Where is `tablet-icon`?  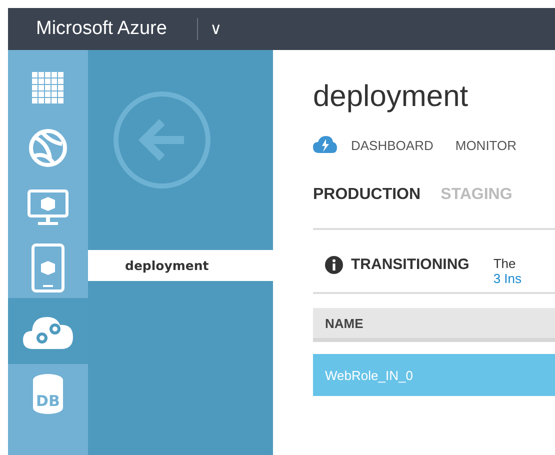
tablet-icon is located at coordinates (48, 268).